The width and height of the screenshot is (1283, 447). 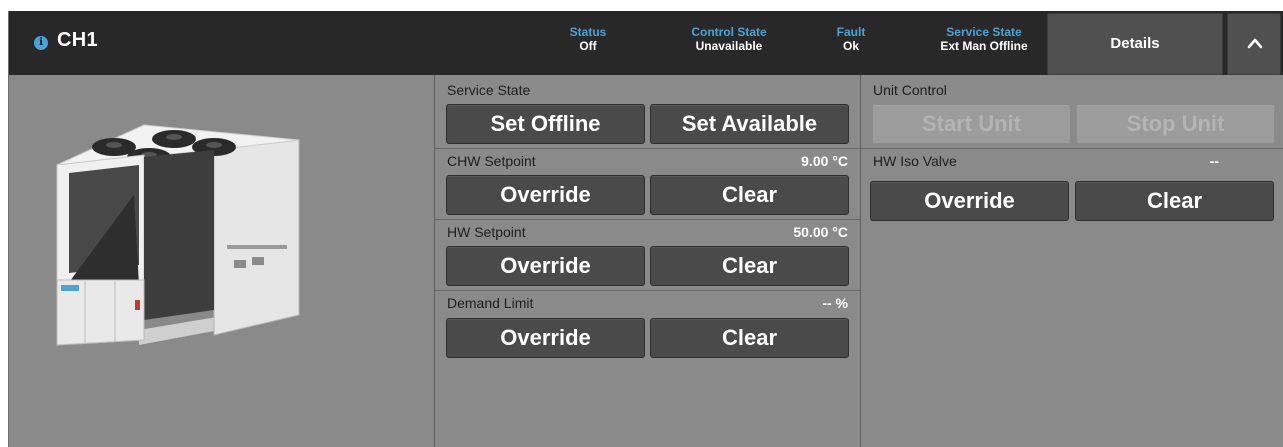 I want to click on hw-setpoint-clear-button: Clear, so click(x=749, y=266).